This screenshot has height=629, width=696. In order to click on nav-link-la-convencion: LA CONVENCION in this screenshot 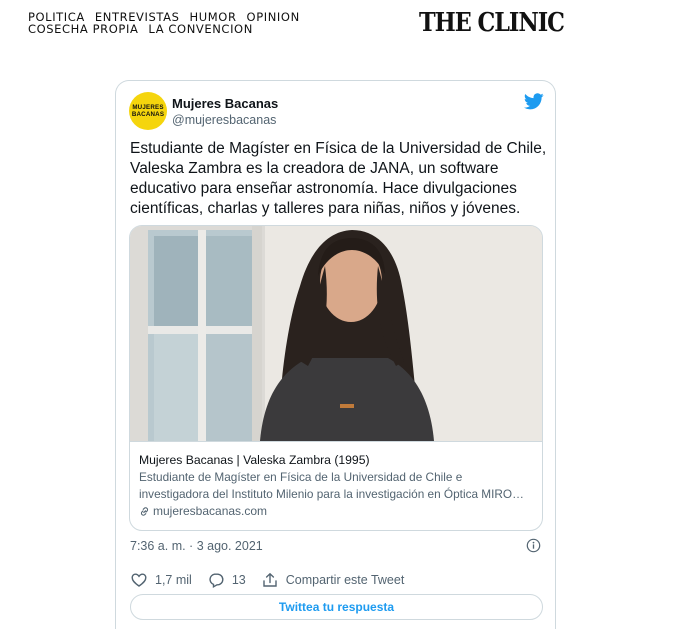, I will do `click(200, 29)`.